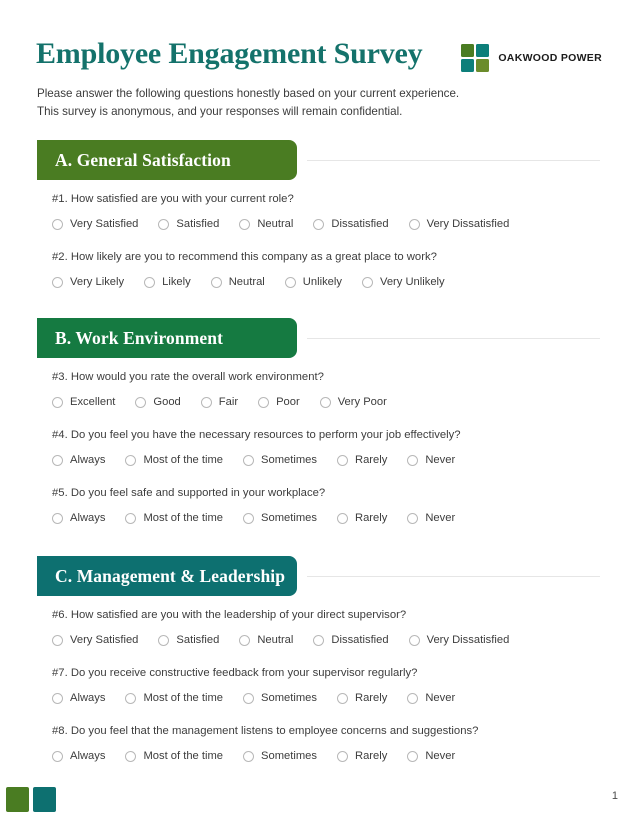 The width and height of the screenshot is (640, 828). I want to click on radio-option: Very Likely, so click(88, 282).